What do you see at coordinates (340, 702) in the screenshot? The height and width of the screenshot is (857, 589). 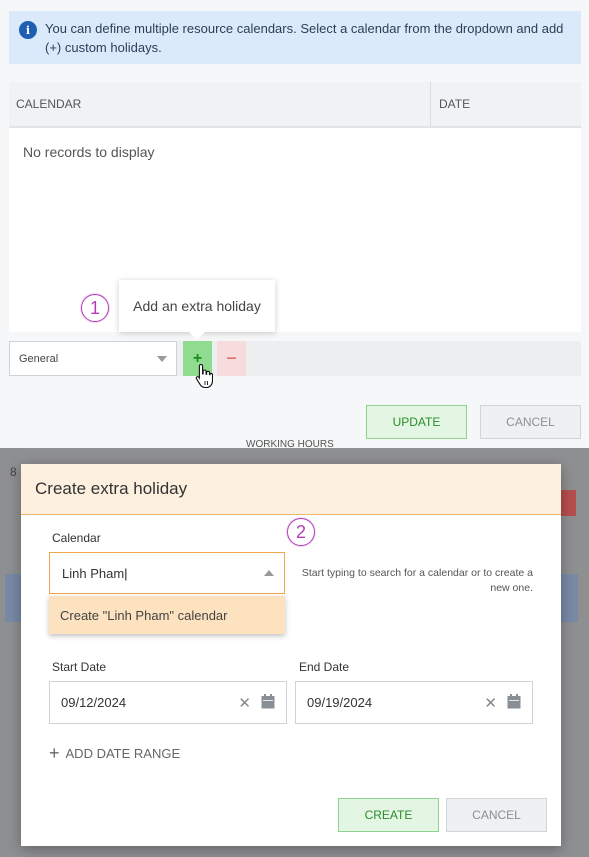 I see `end-date-value: 09/19/2024` at bounding box center [340, 702].